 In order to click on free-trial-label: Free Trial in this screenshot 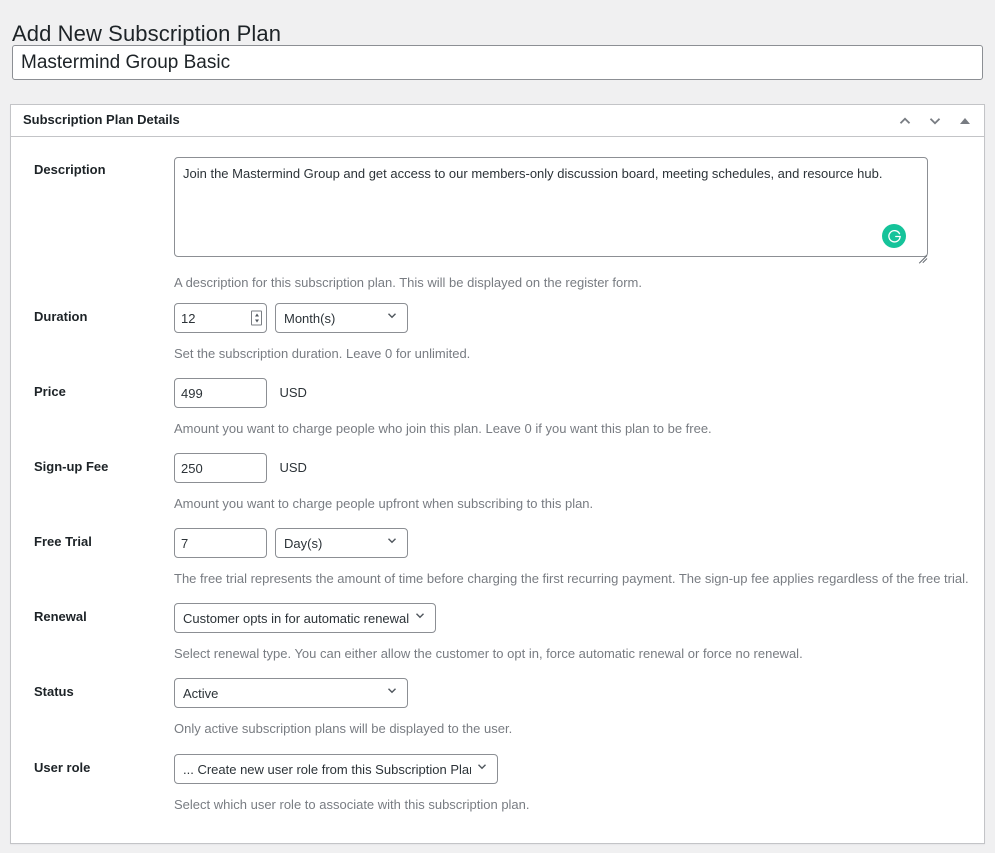, I will do `click(63, 541)`.